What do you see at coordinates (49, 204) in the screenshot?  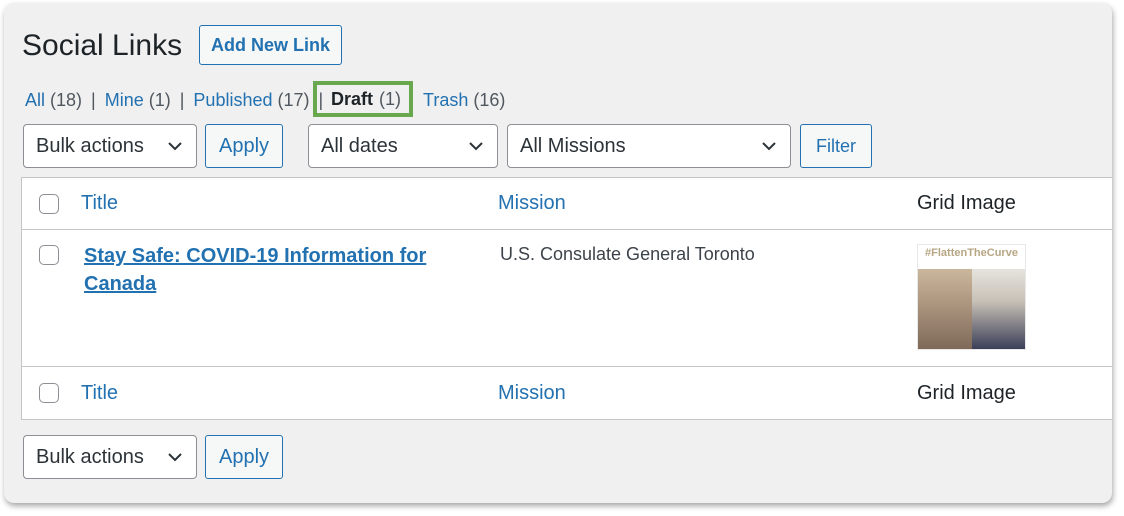 I see `select-all-checkbox` at bounding box center [49, 204].